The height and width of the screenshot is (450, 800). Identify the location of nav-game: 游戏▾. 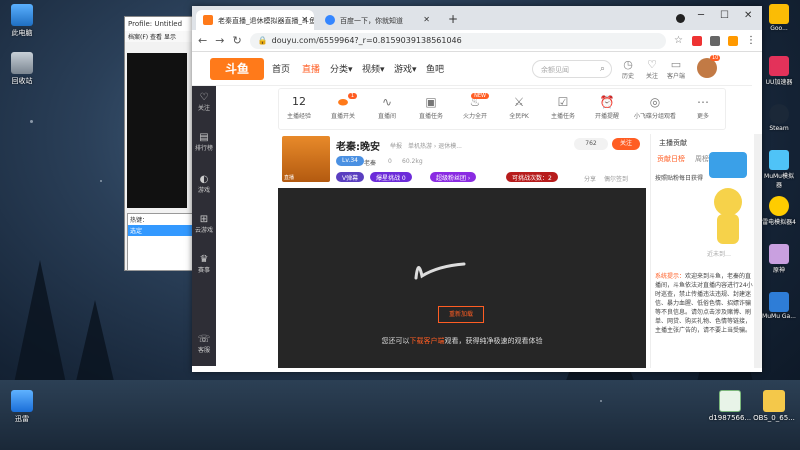
(405, 68).